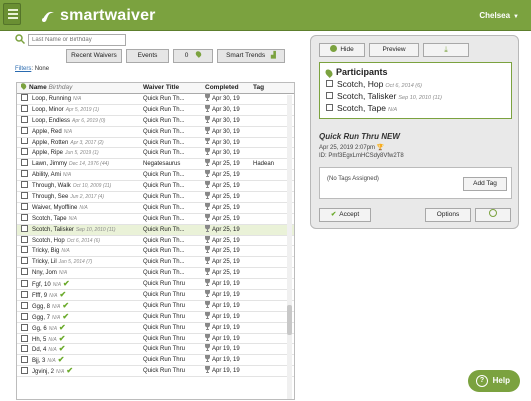 This screenshot has width=531, height=401. What do you see at coordinates (289, 320) in the screenshot?
I see `scrollbar-thumb` at bounding box center [289, 320].